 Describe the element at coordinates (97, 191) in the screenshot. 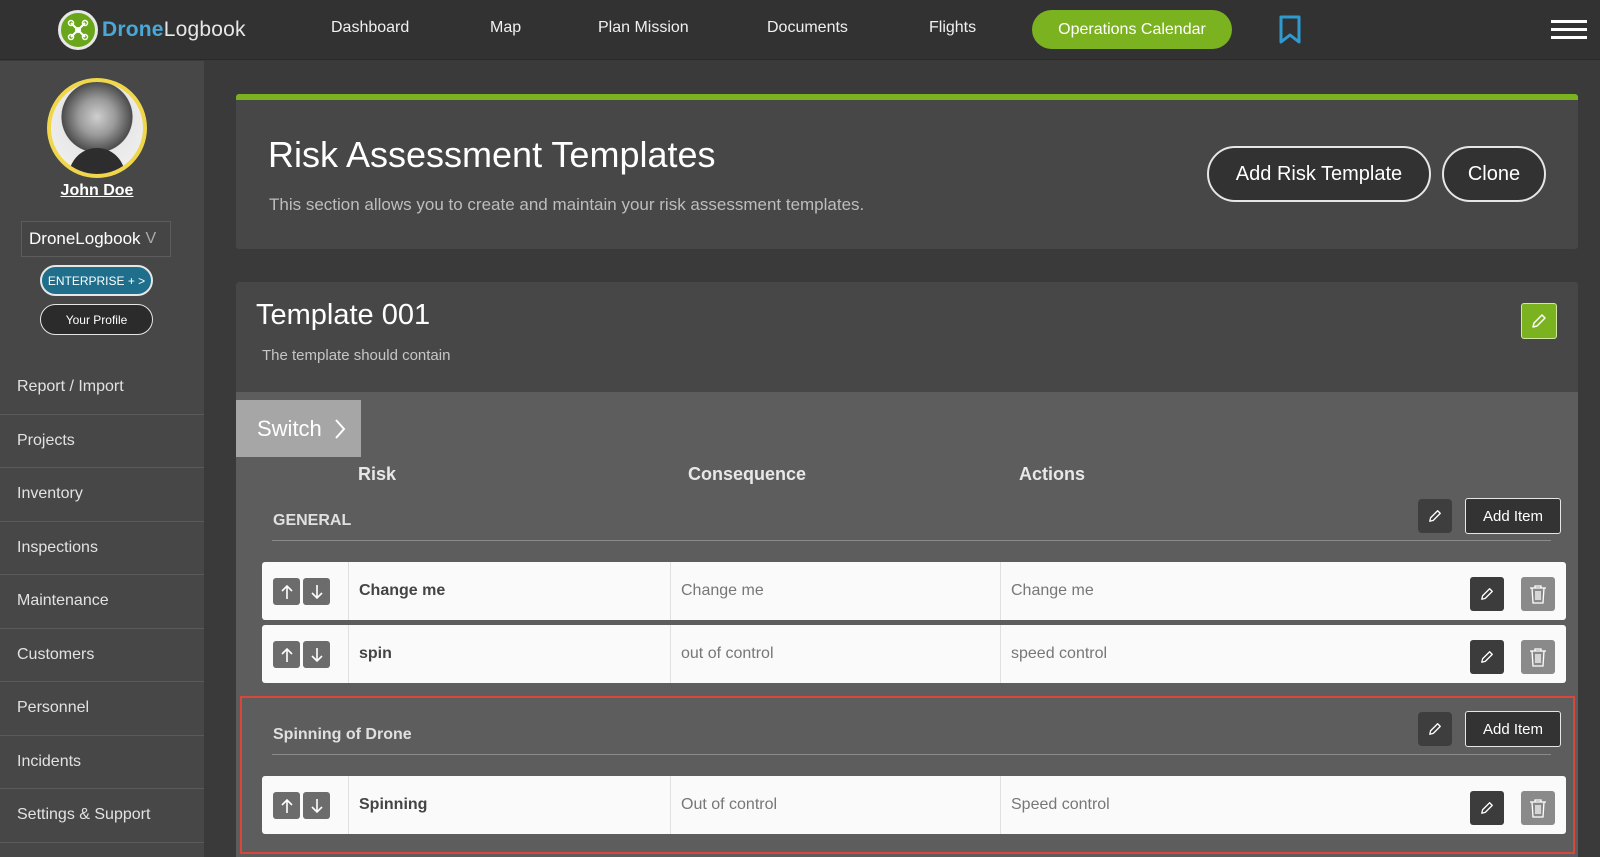

I see `user-name-link: John Doe` at that location.